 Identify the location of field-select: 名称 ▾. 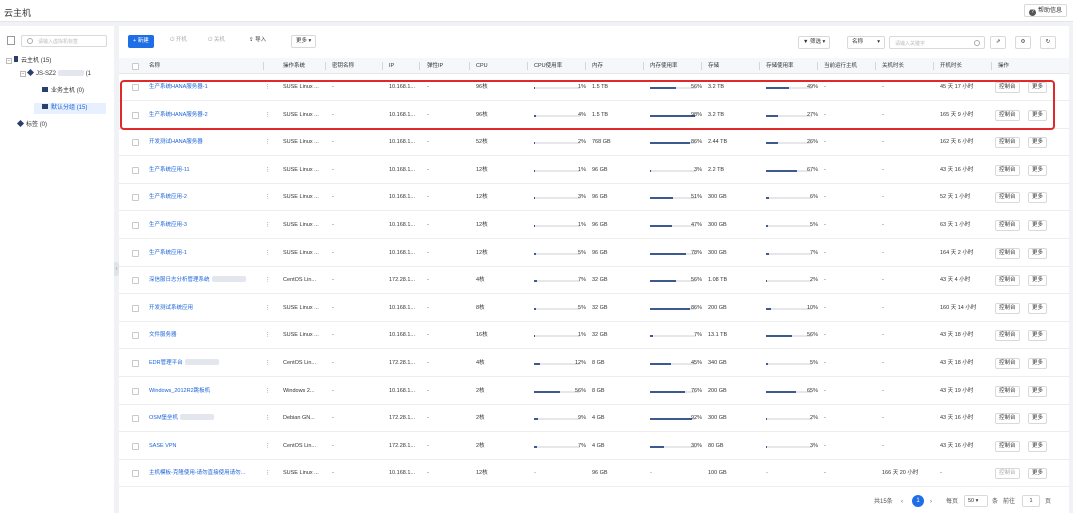
(866, 42).